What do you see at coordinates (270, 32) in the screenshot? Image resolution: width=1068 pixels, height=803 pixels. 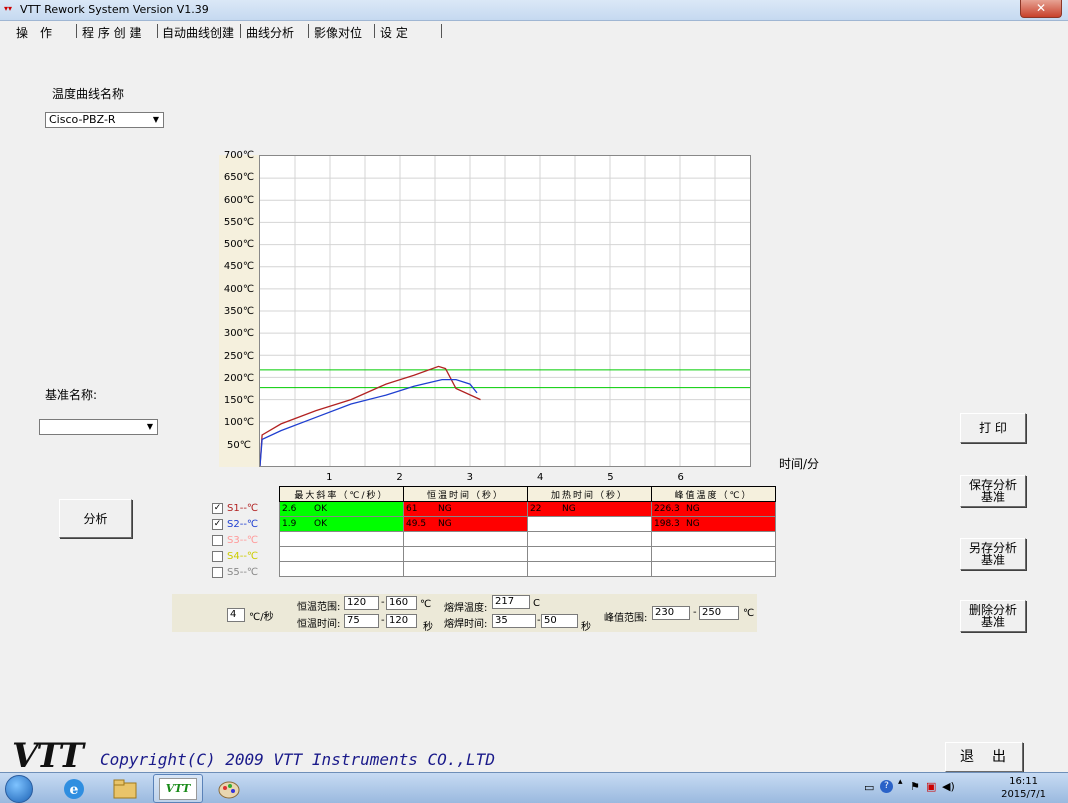 I see `menu-item-curve-analysis: 曲线分析` at bounding box center [270, 32].